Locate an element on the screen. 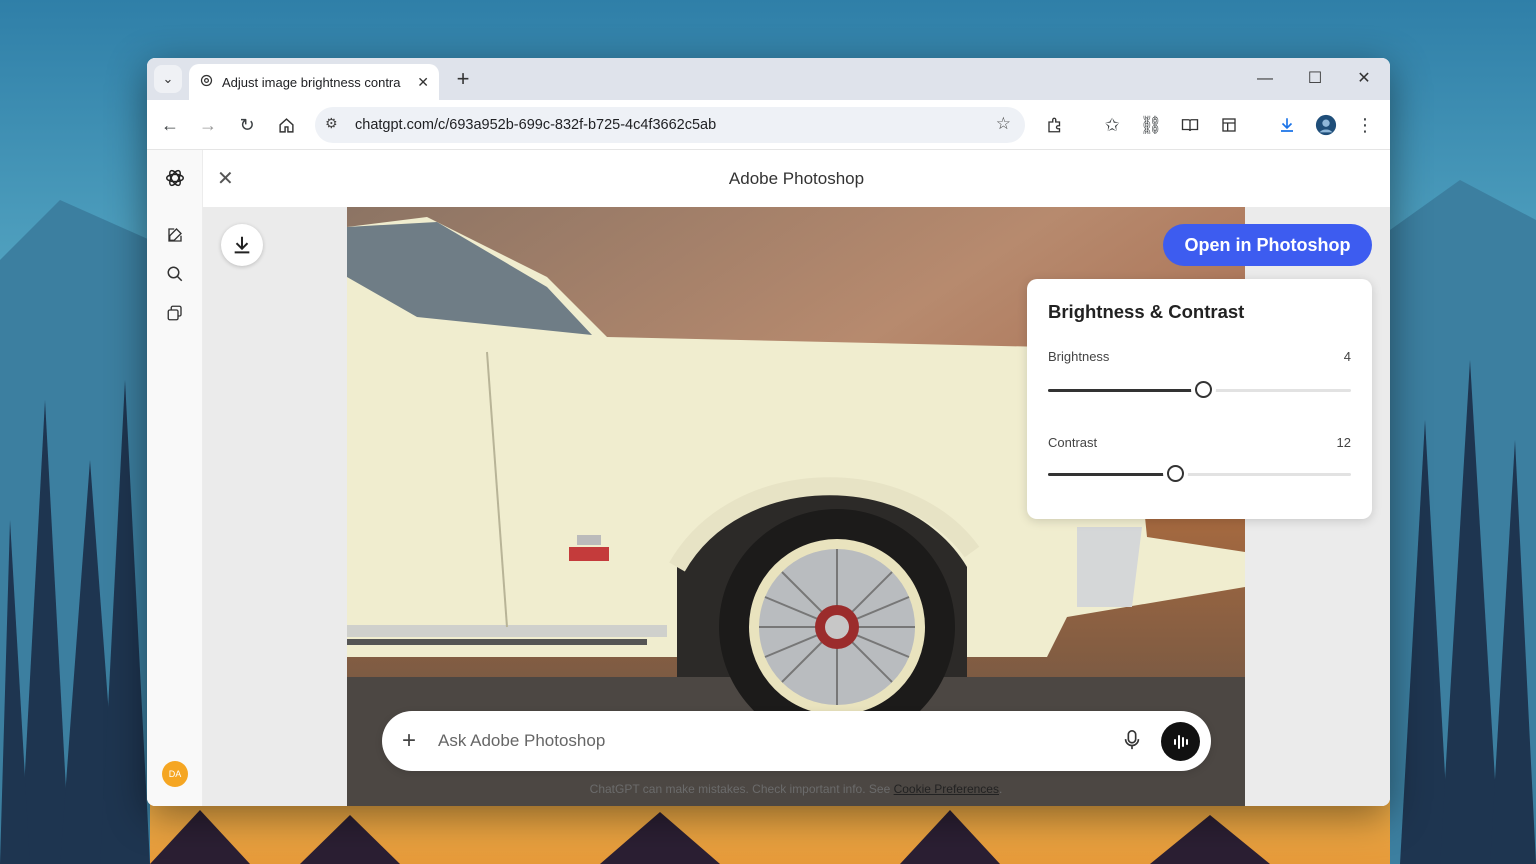 The image size is (1536, 864). brightness-thumb is located at coordinates (1203, 389).